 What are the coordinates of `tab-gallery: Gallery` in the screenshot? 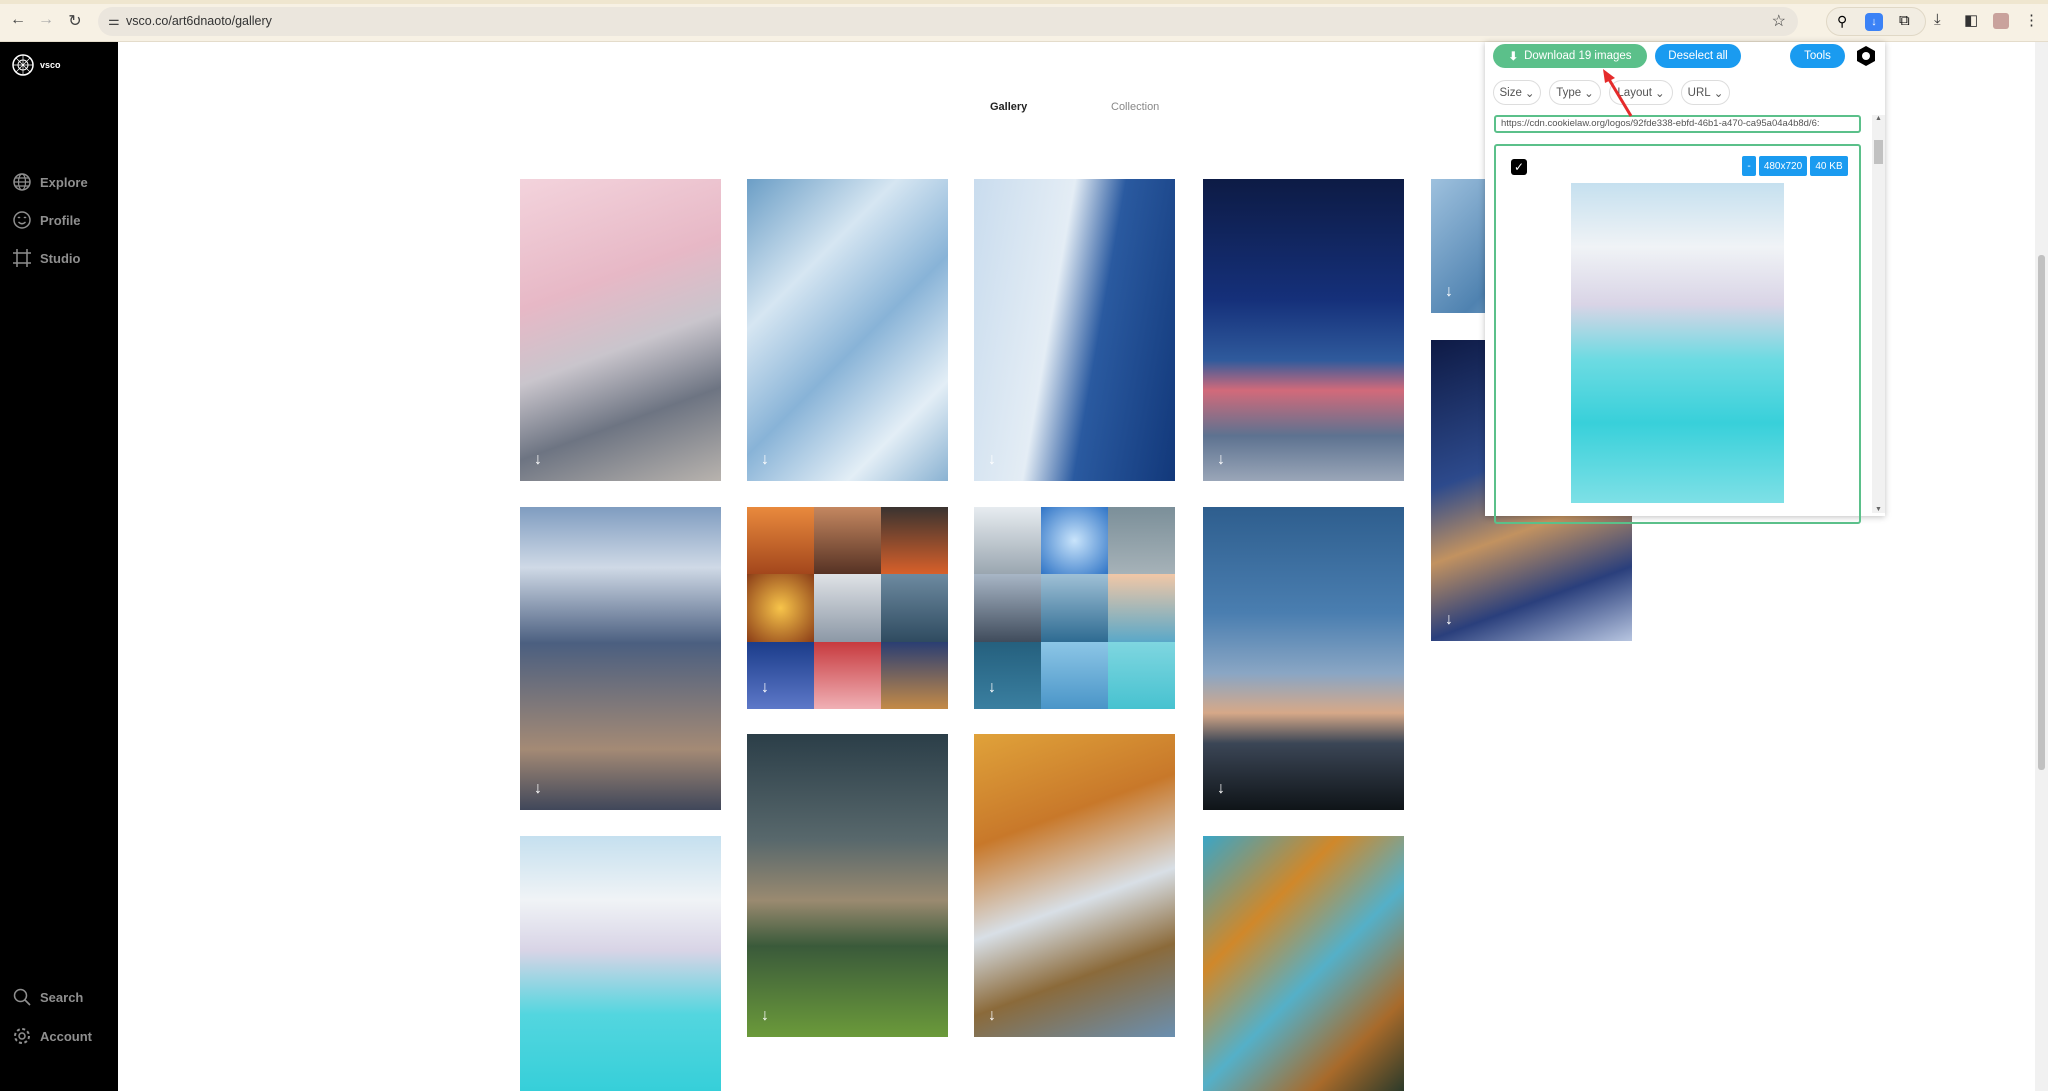 It's located at (1008, 107).